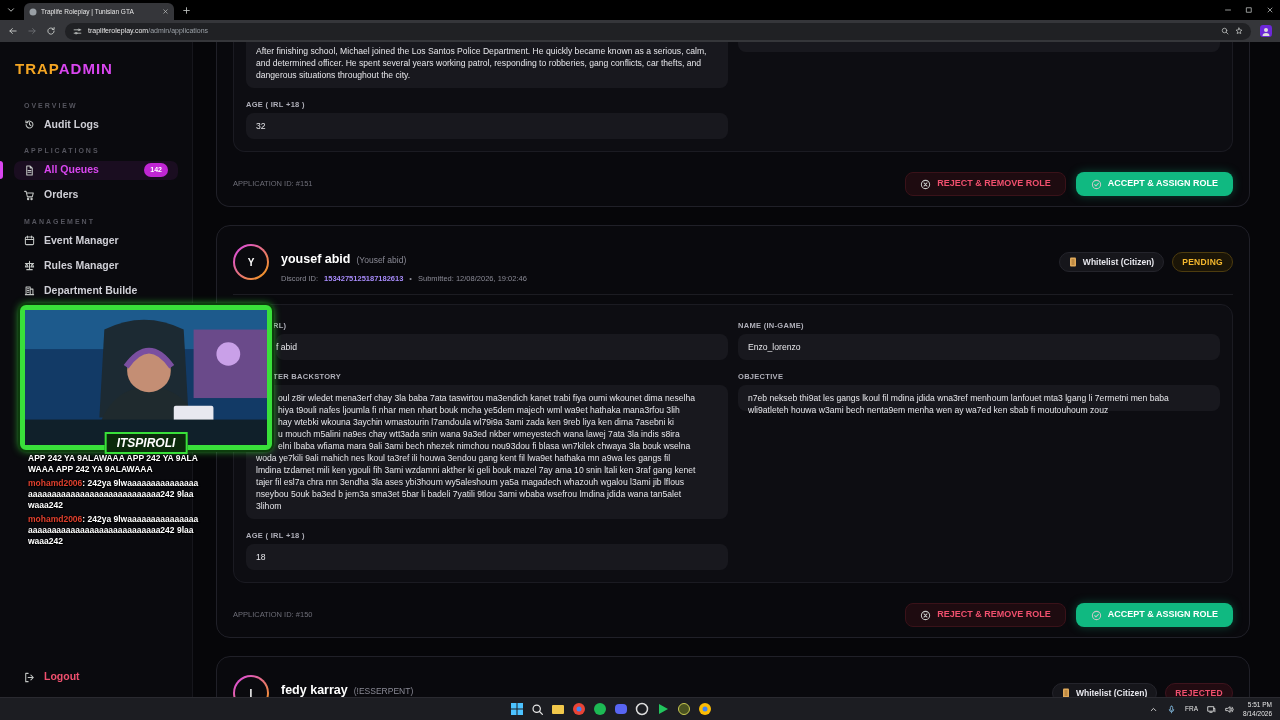 The image size is (1280, 720). I want to click on applicant-alias: (!ESSERPENT), so click(383, 691).